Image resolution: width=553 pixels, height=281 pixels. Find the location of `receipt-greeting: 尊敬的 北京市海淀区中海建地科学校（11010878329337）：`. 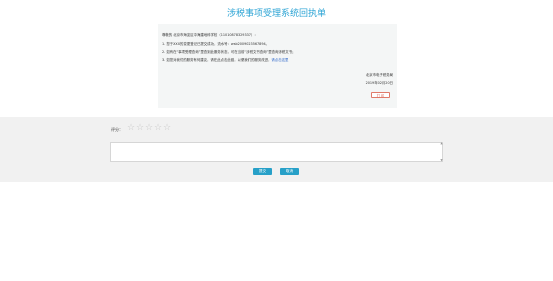

receipt-greeting: 尊敬的 北京市海淀区中海建地科学校（11010878329337）： is located at coordinates (210, 35).